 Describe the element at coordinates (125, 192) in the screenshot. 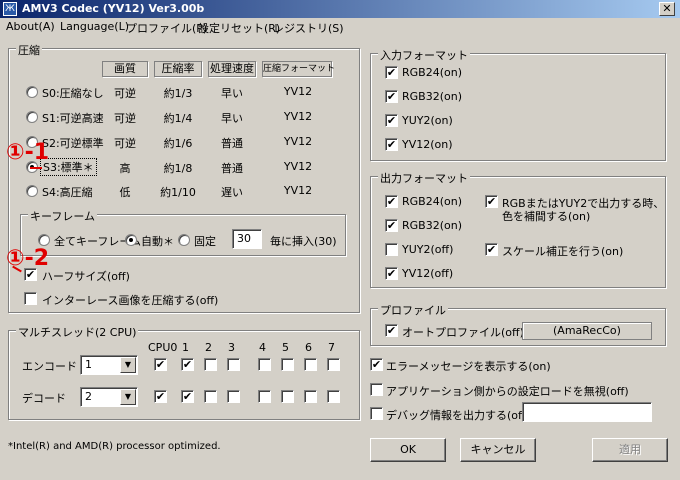

I see `quality-s4: 低` at that location.